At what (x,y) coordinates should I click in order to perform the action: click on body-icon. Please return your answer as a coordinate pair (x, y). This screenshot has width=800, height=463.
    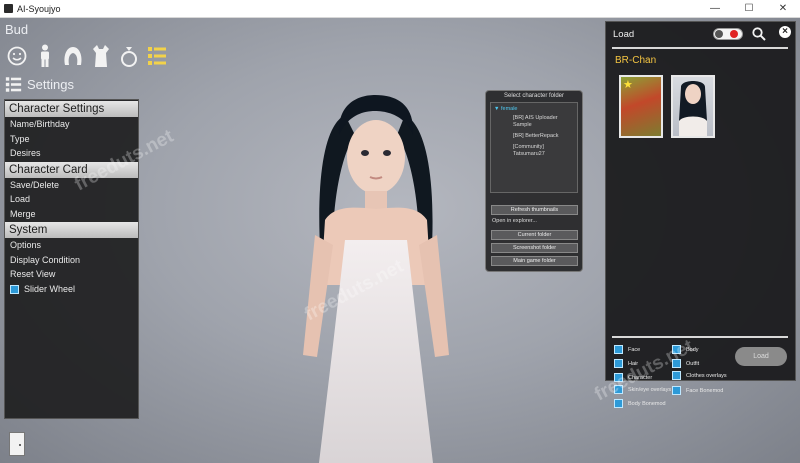
    Looking at the image, I should click on (45, 56).